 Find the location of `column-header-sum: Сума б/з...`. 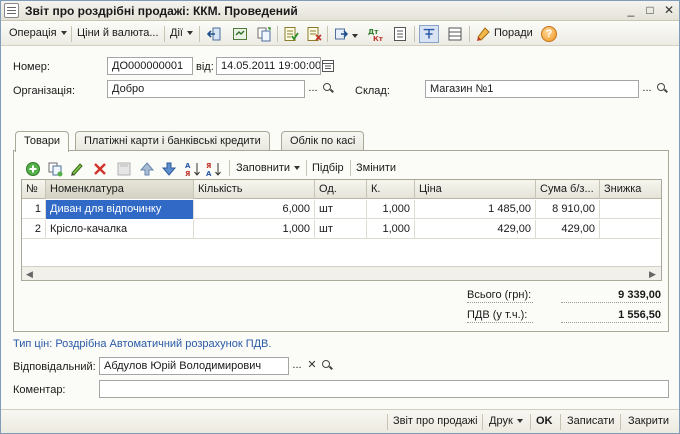

column-header-sum: Сума б/з... is located at coordinates (568, 189).